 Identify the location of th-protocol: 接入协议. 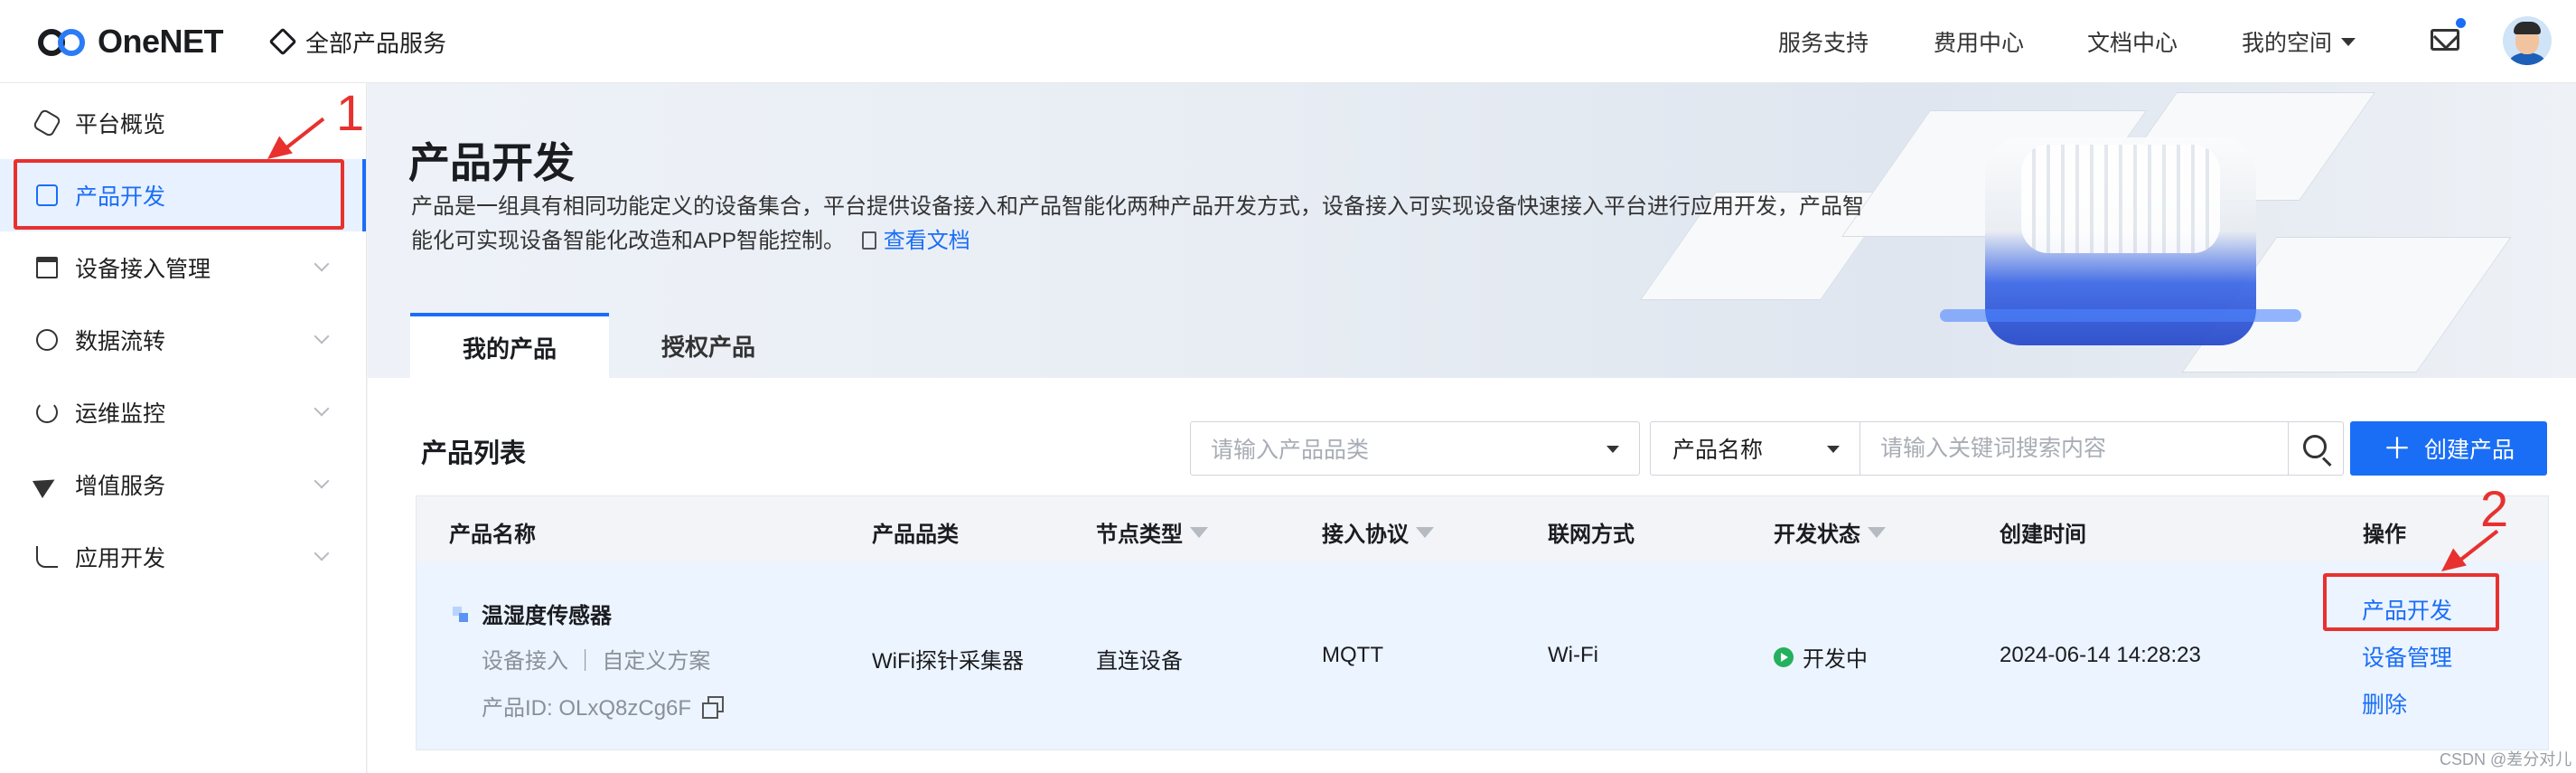
(1378, 532).